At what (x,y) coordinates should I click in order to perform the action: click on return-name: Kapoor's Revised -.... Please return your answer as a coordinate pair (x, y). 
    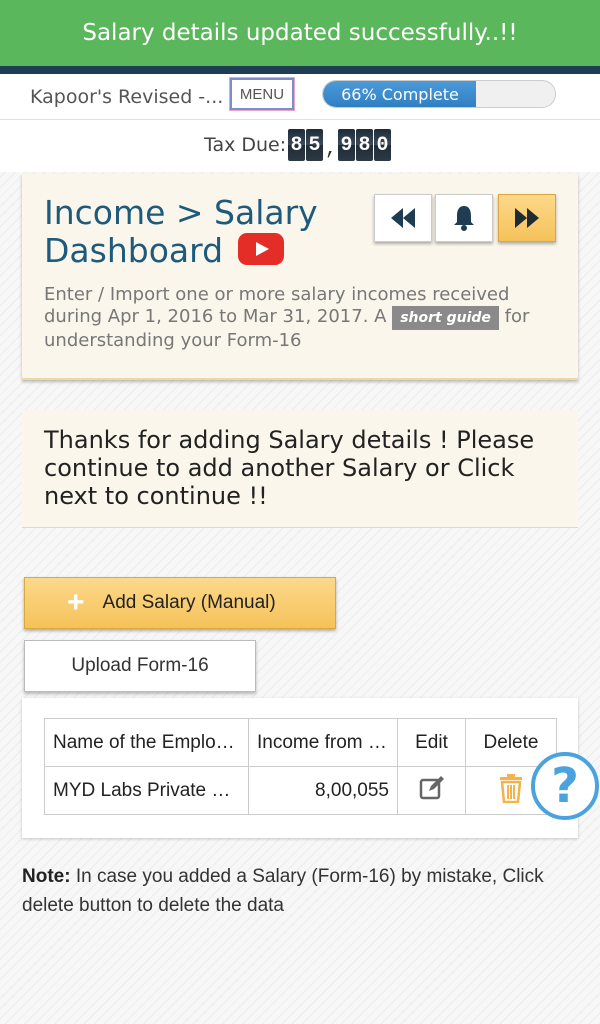
    Looking at the image, I should click on (126, 97).